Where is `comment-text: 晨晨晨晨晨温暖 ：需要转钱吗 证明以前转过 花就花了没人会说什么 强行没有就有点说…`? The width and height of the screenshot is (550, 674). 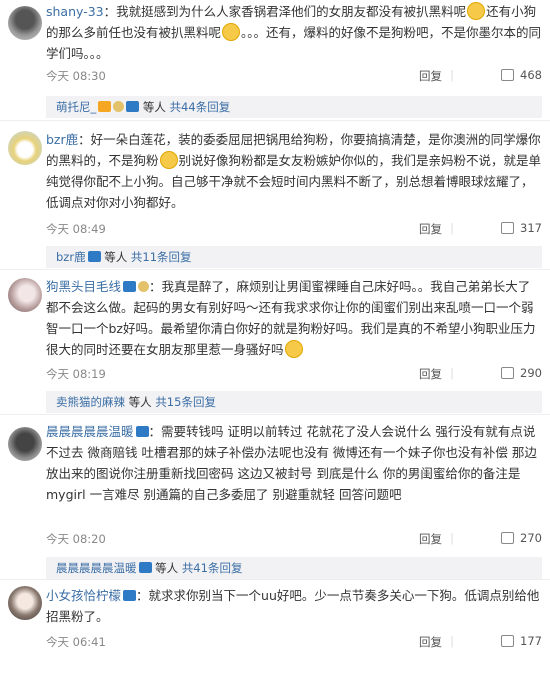 comment-text: 晨晨晨晨晨温暖 ：需要转钱吗 证明以前转过 花就花了没人会说什么 强行没有就有点说… is located at coordinates (291, 463).